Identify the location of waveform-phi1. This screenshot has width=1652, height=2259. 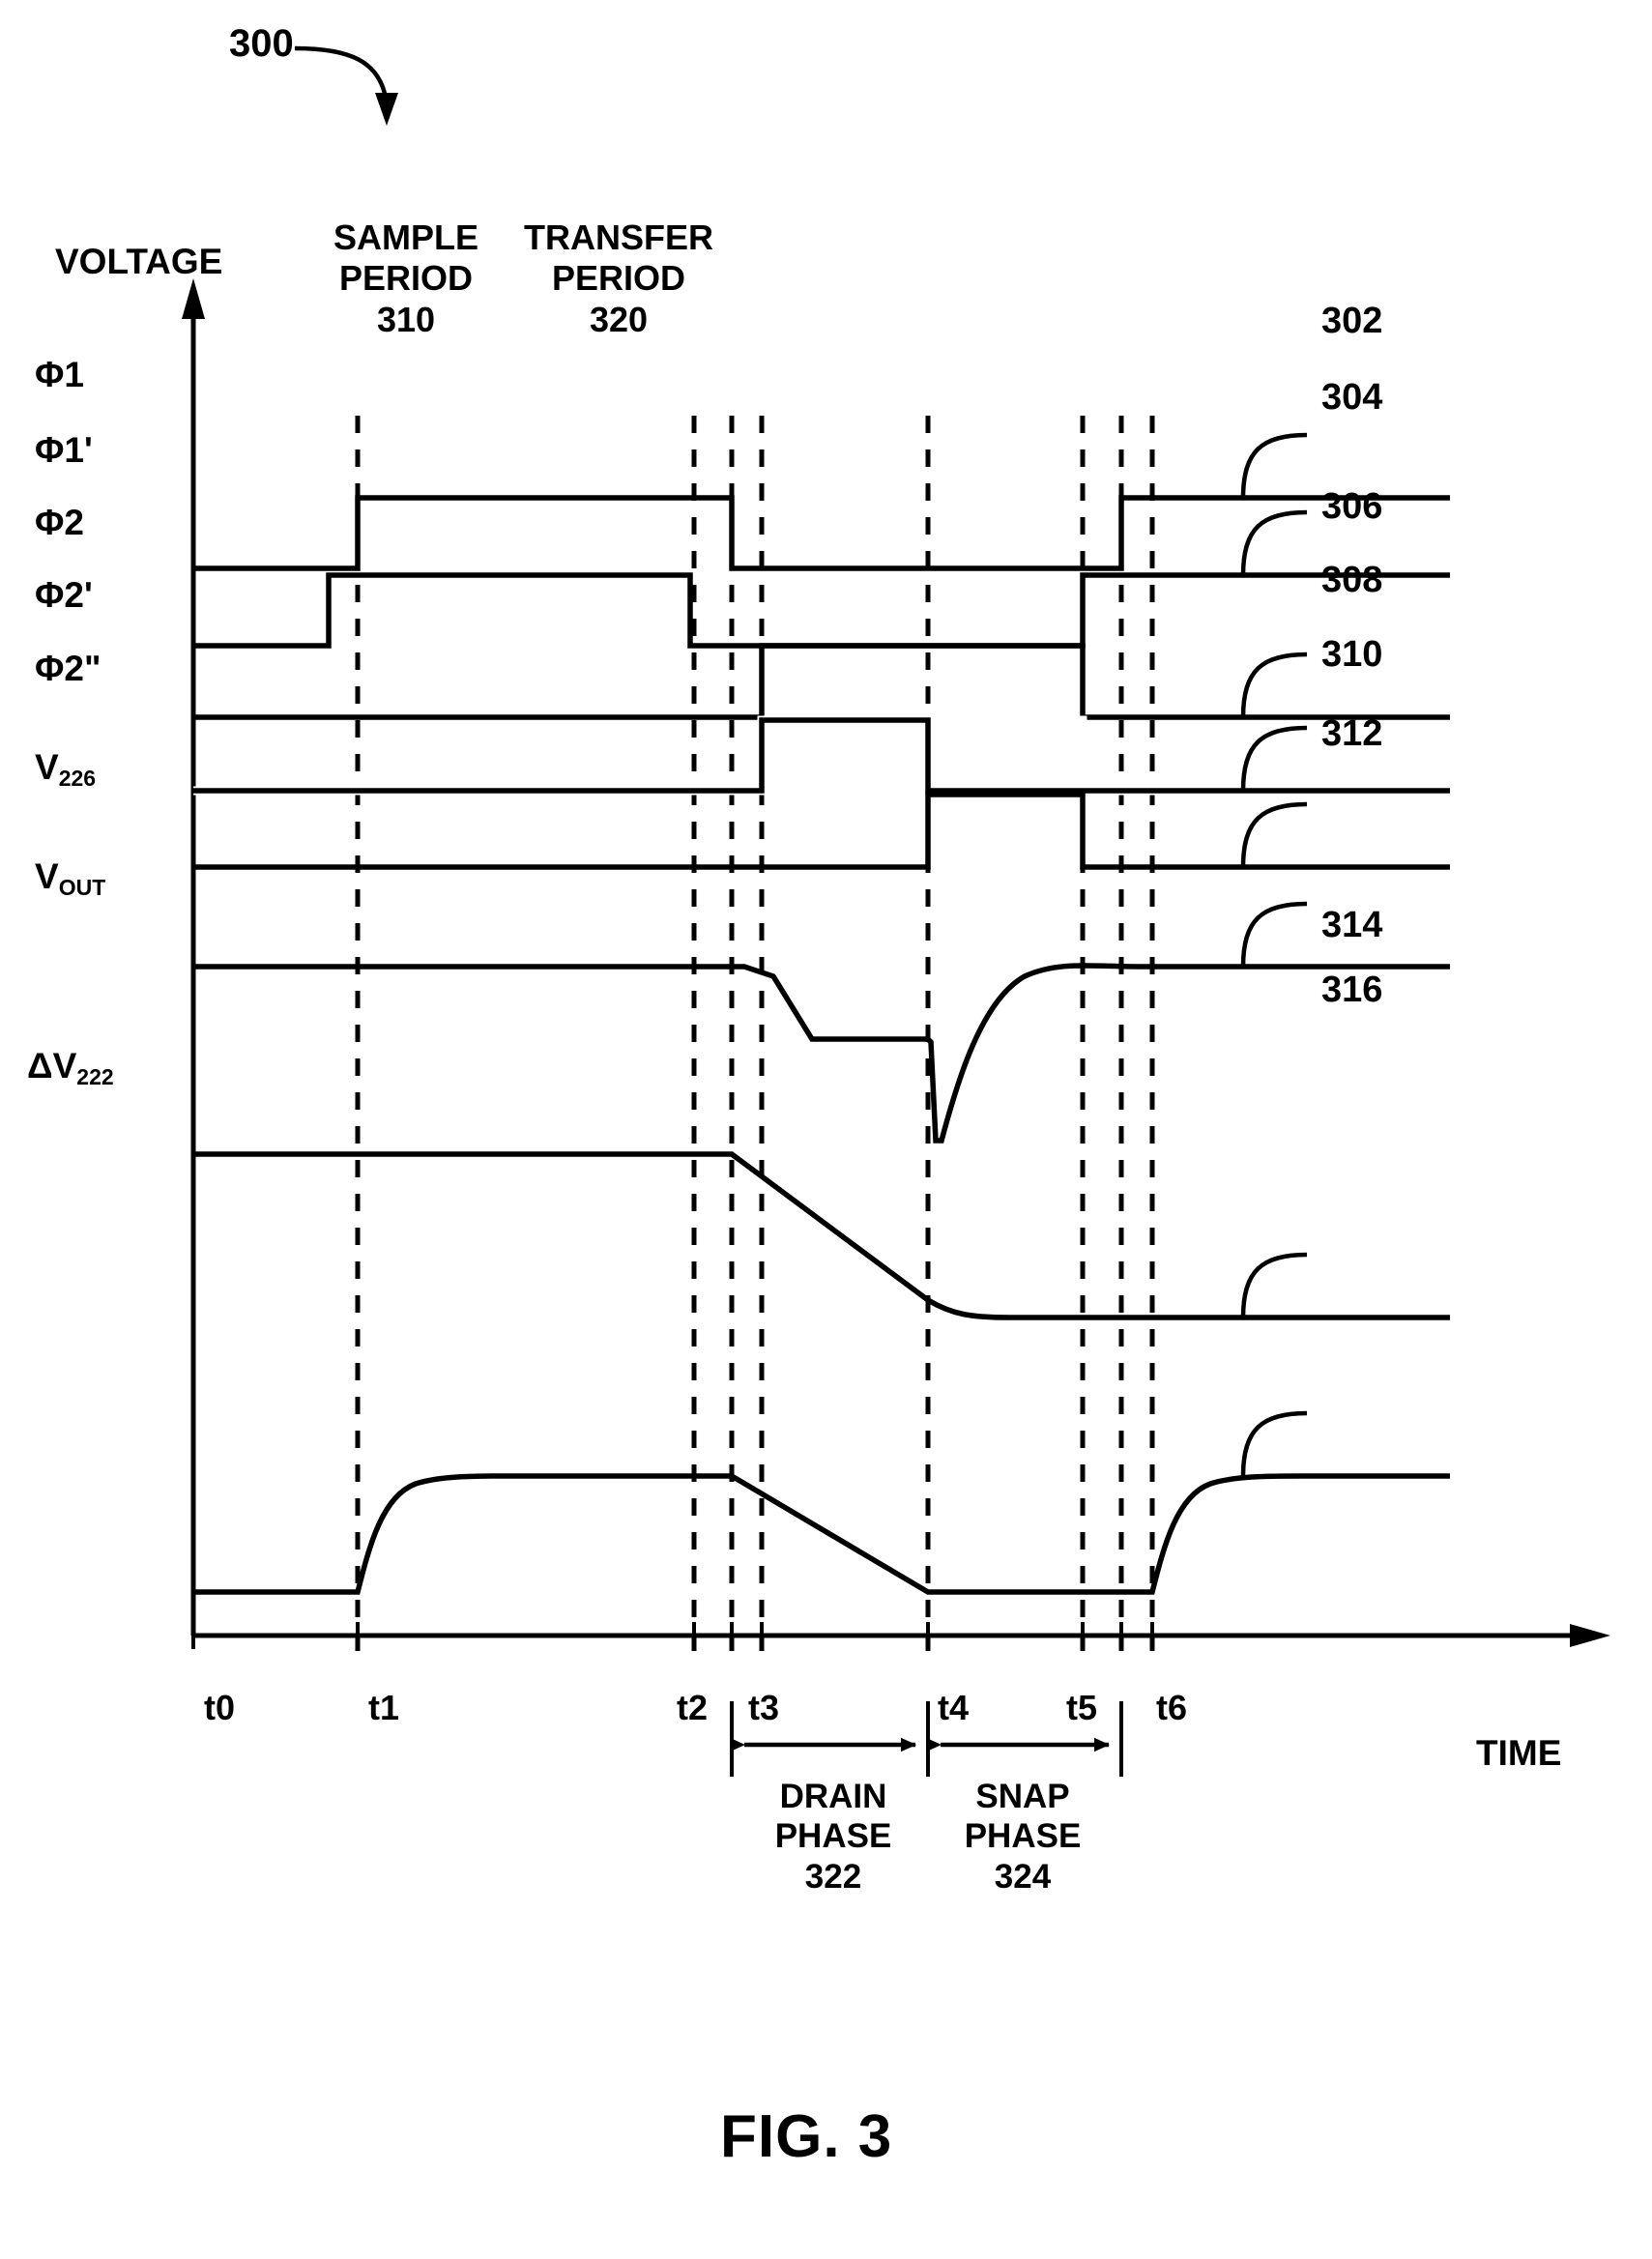
(821, 533).